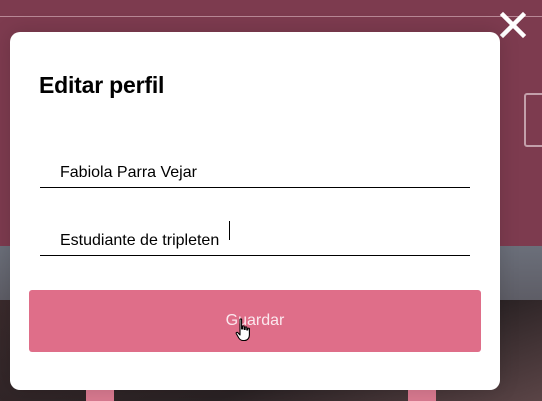  Describe the element at coordinates (255, 321) in the screenshot. I see `save-button: Guardar` at that location.